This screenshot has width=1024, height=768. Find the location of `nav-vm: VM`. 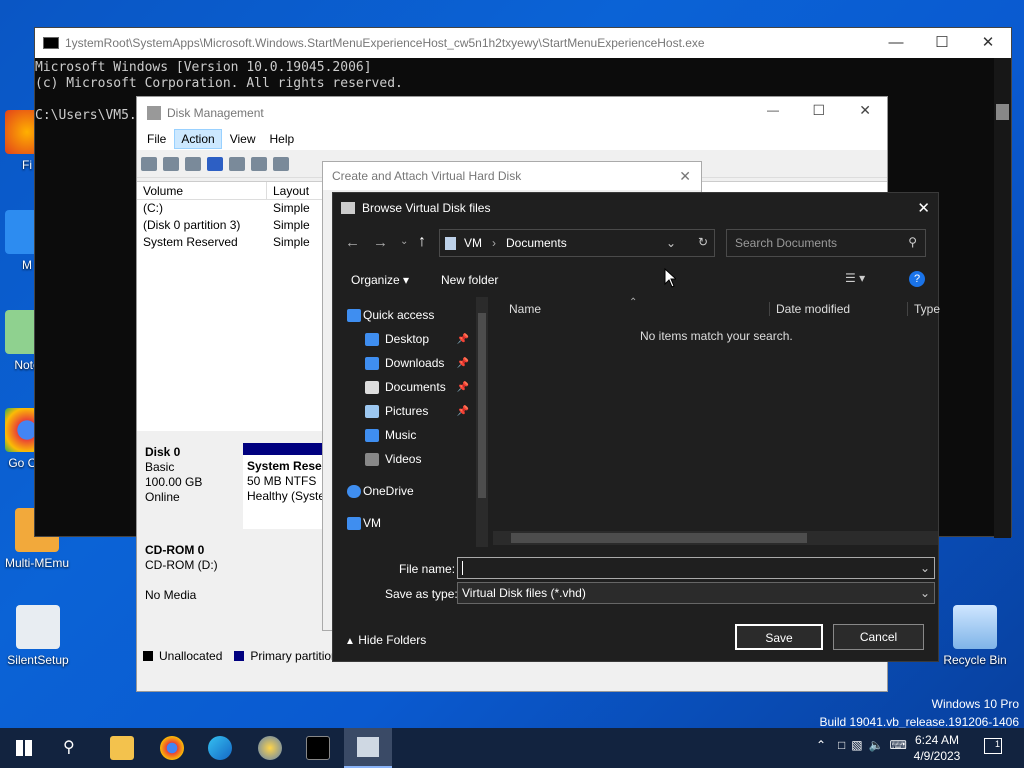

nav-vm: VM is located at coordinates (411, 523).